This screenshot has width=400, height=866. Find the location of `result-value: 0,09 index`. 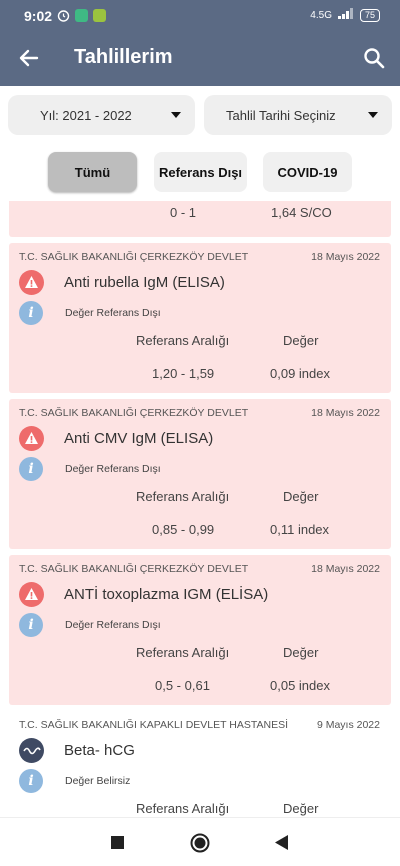

result-value: 0,09 index is located at coordinates (300, 373).